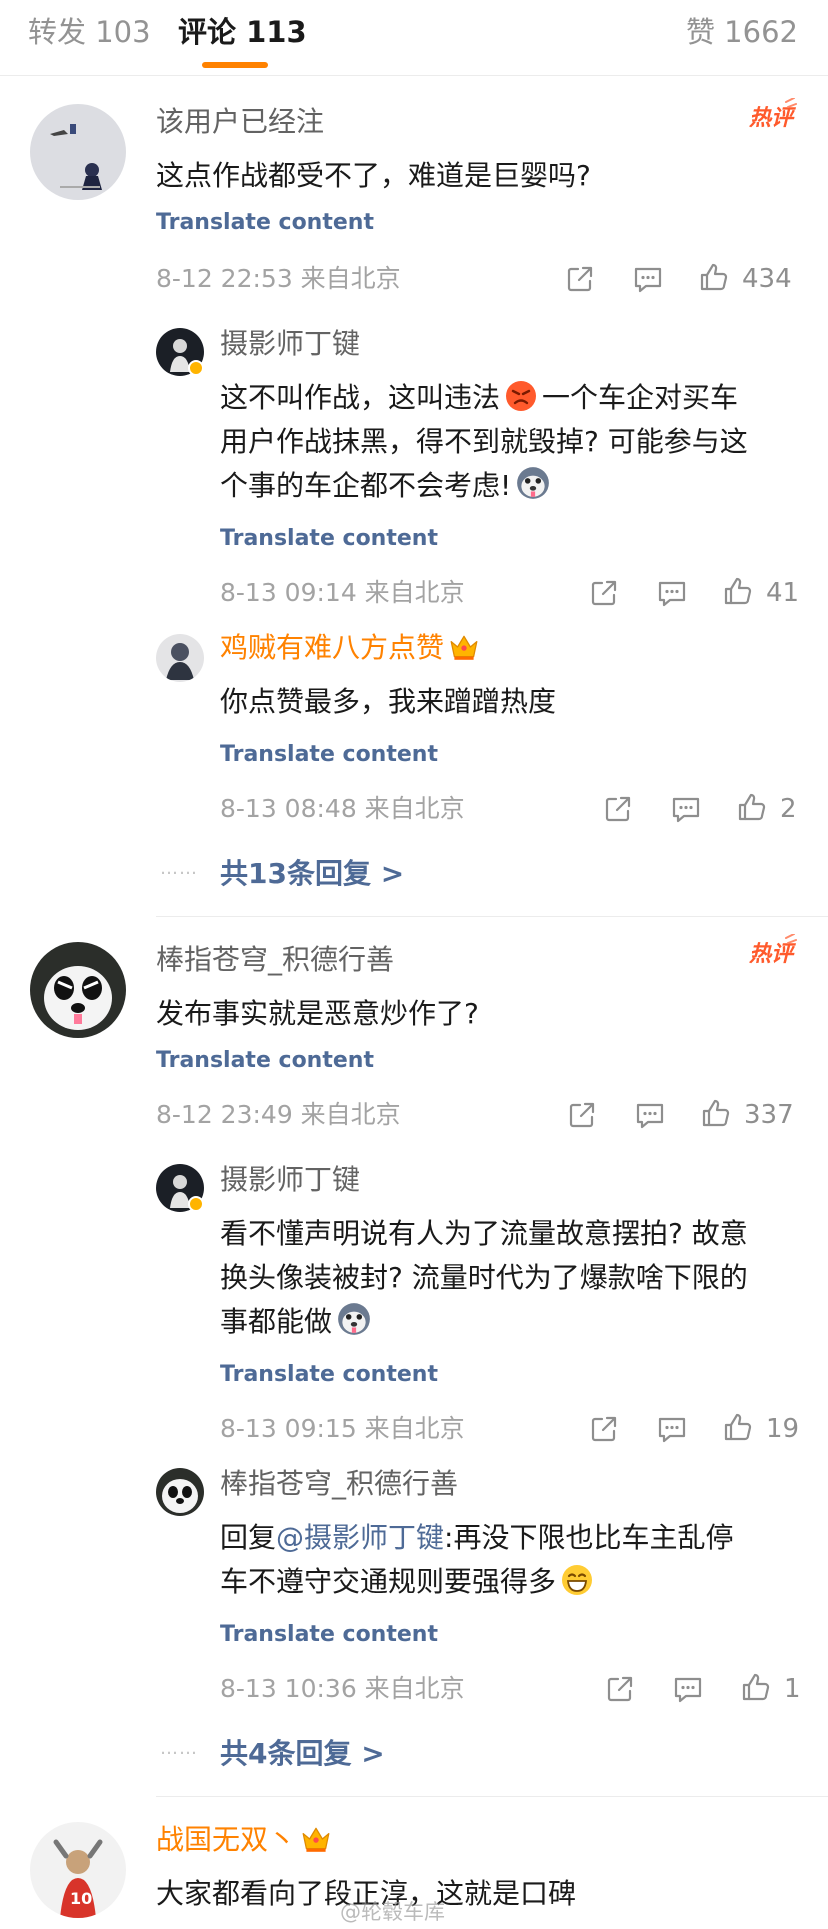 The width and height of the screenshot is (828, 1929). I want to click on like-count: 19, so click(783, 1429).